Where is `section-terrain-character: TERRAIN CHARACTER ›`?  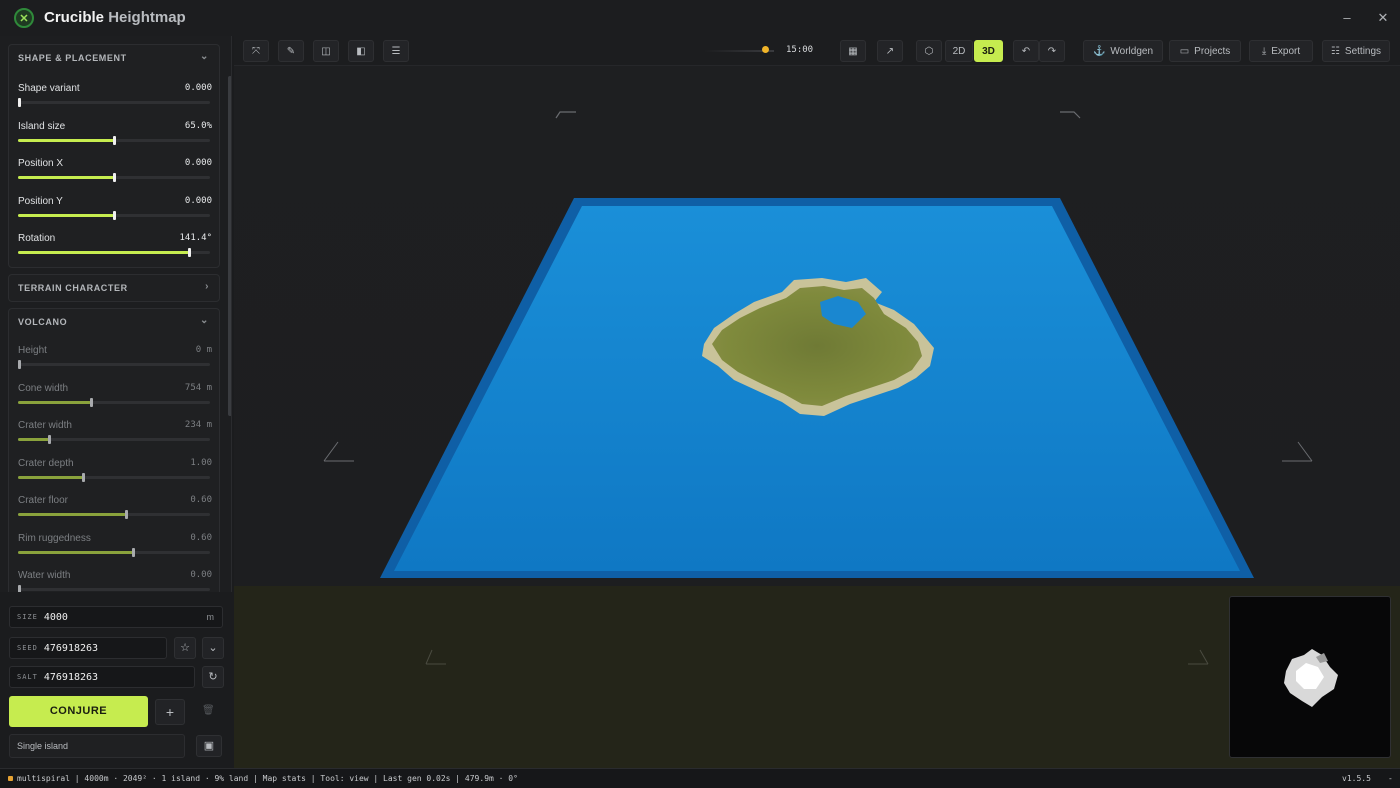
section-terrain-character: TERRAIN CHARACTER › is located at coordinates (114, 288).